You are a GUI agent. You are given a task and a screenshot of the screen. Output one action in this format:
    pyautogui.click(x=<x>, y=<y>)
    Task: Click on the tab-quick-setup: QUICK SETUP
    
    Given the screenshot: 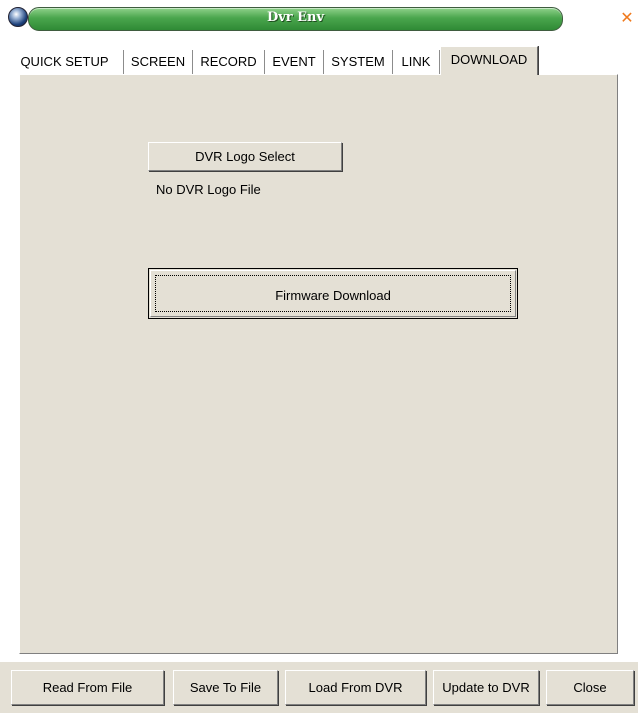 What is the action you would take?
    pyautogui.click(x=65, y=62)
    